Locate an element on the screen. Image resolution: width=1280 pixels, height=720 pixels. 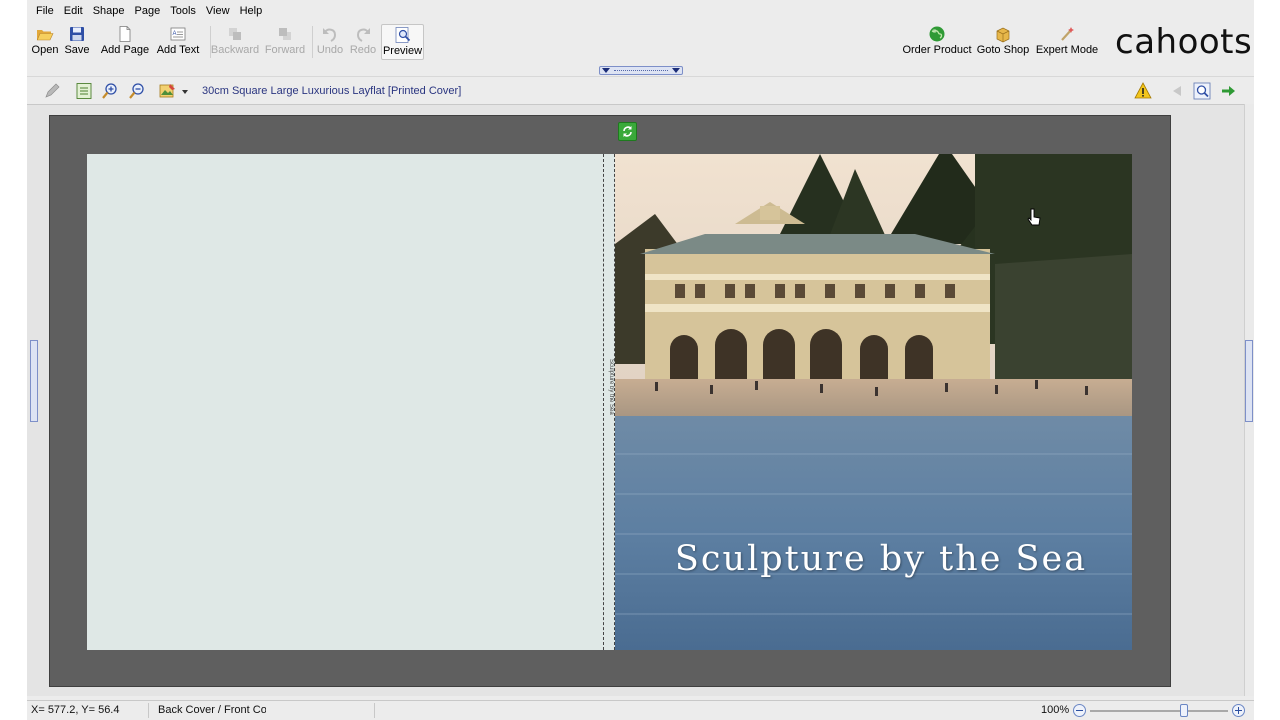
shop-box-icon is located at coordinates (1003, 35).